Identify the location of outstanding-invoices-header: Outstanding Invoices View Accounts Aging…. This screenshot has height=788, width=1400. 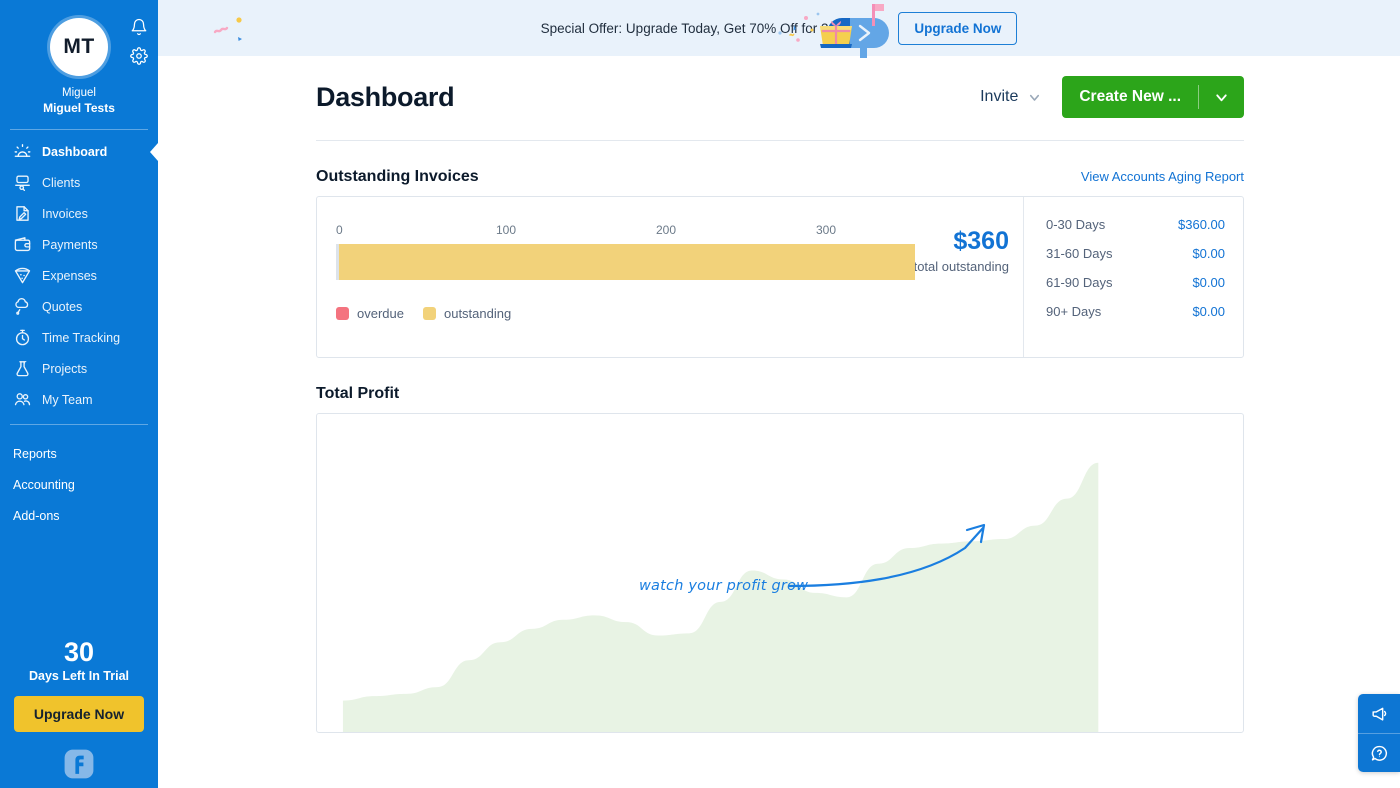
(780, 177).